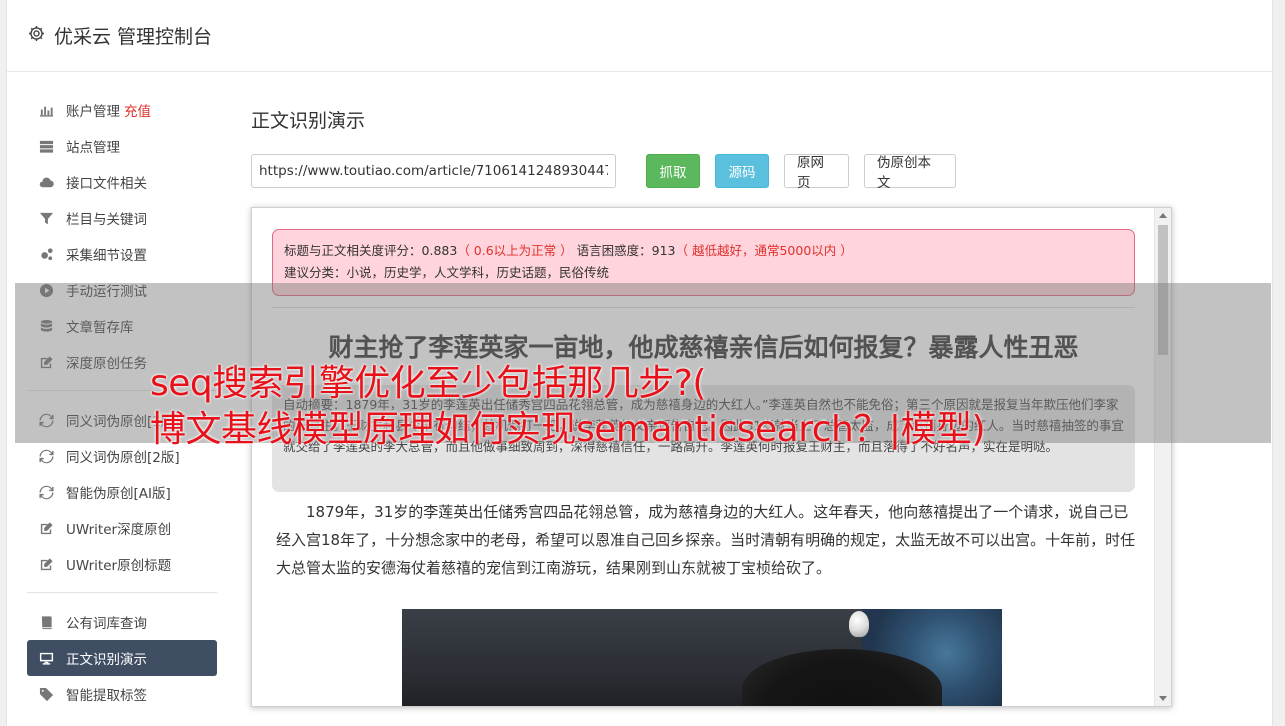 Image resolution: width=1285 pixels, height=726 pixels. I want to click on app-title: 优采云 管理控制台, so click(133, 37).